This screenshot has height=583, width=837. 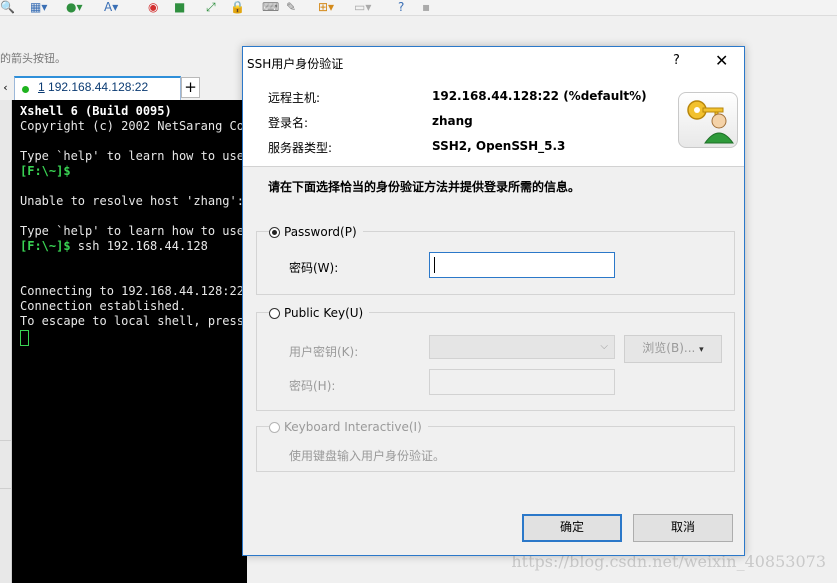 What do you see at coordinates (103, 306) in the screenshot?
I see `terminal-line: Connection established.` at bounding box center [103, 306].